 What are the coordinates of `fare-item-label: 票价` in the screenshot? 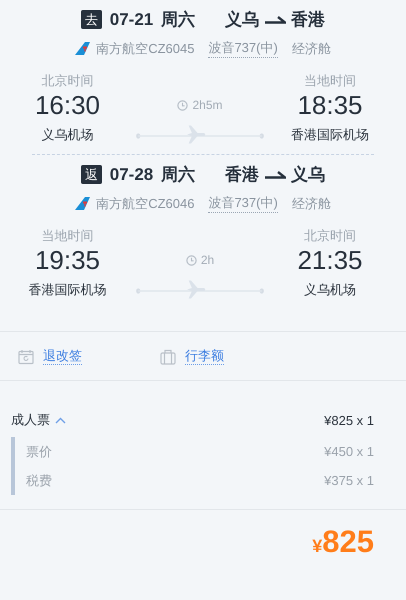 It's located at (39, 451).